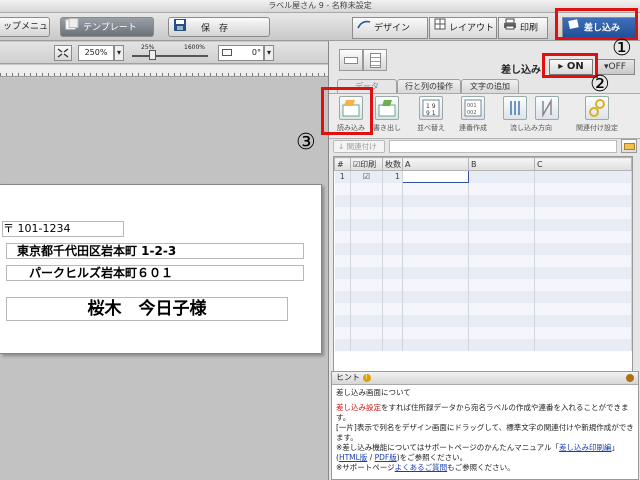 The height and width of the screenshot is (480, 640). Describe the element at coordinates (600, 84) in the screenshot. I see `annotation-2: ②` at that location.